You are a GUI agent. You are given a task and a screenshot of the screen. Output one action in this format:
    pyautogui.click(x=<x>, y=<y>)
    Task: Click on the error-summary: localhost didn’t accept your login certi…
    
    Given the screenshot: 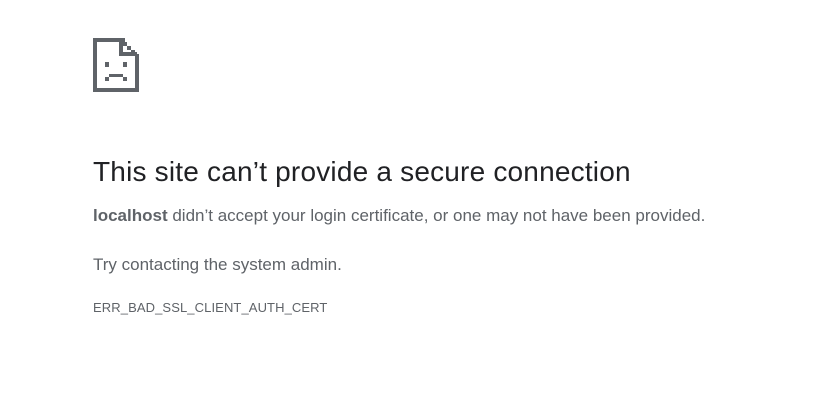 What is the action you would take?
    pyautogui.click(x=453, y=216)
    